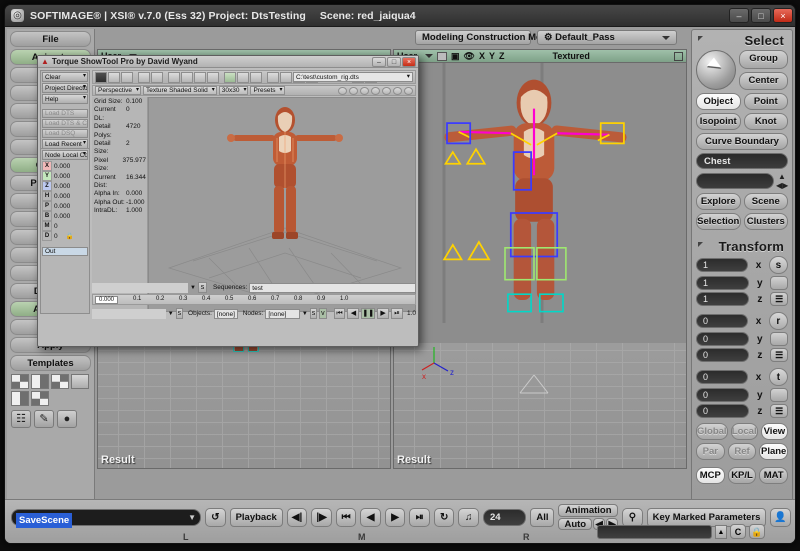 Image resolution: width=800 pixels, height=551 pixels. I want to click on tool-solid-icon, so click(101, 77).